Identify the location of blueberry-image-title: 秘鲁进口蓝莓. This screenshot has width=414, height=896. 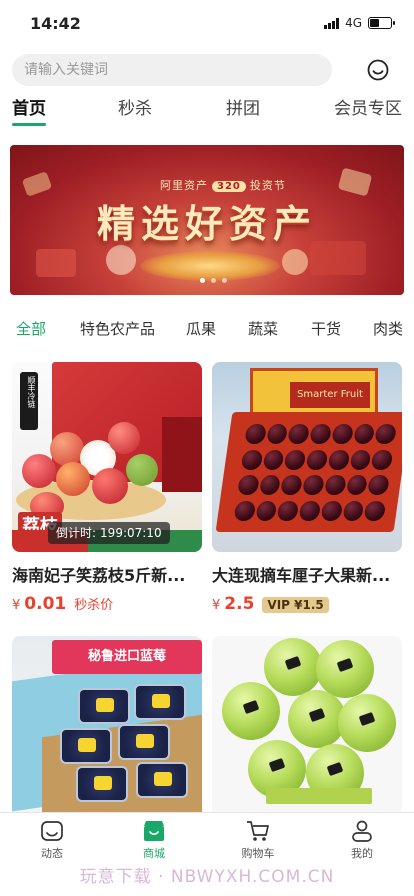
(127, 657).